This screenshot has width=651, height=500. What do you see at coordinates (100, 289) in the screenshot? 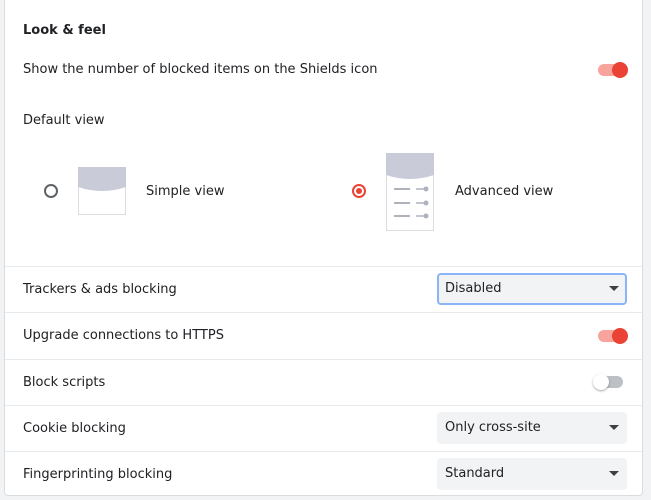
I see `trackers-ads-blocking-label: Trackers & ads blocking` at bounding box center [100, 289].